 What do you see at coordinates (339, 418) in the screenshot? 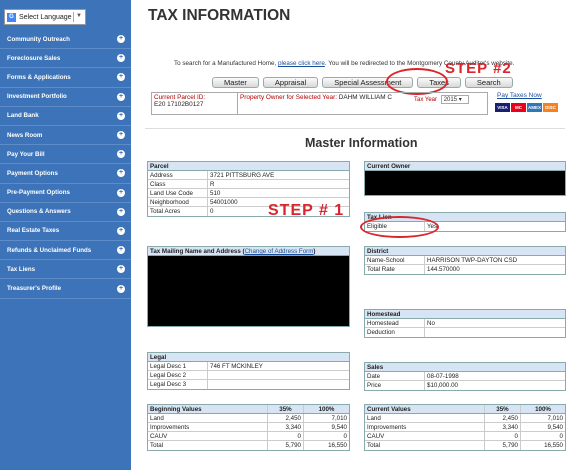
I see `row-value: 7,010` at bounding box center [339, 418].